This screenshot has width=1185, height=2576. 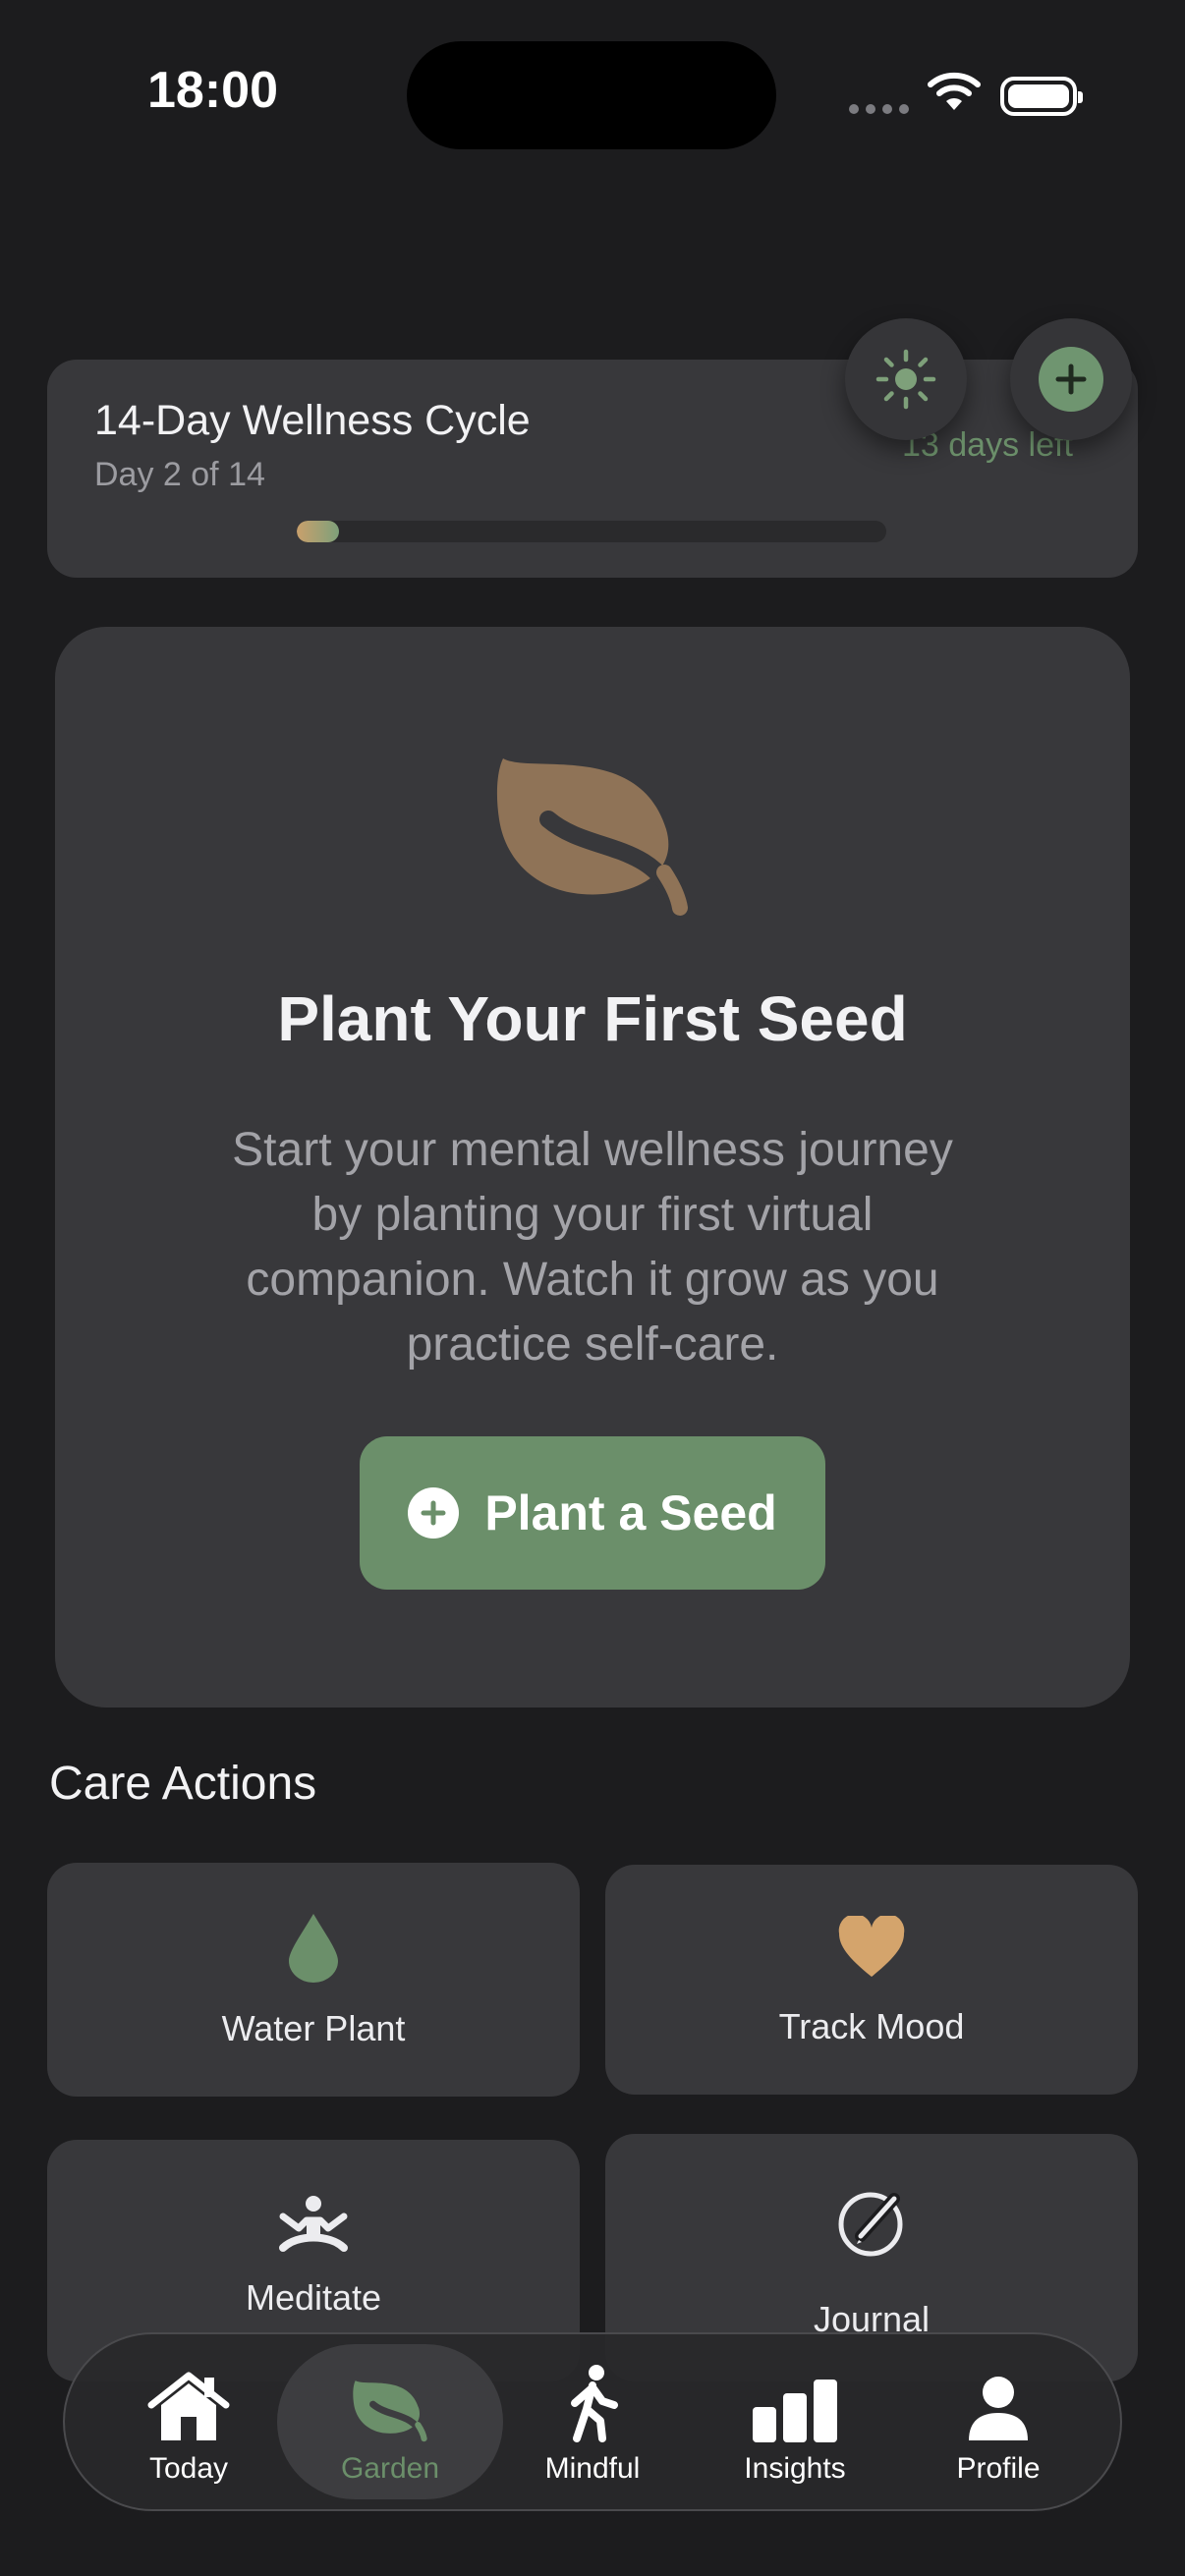 I want to click on theme-toggle-button, so click(x=906, y=379).